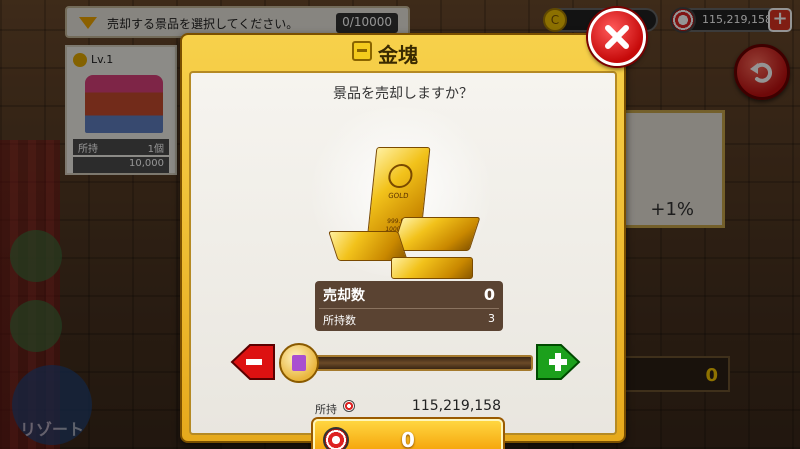  Describe the element at coordinates (326, 409) in the screenshot. I see `owned-money-label: 所持` at that location.